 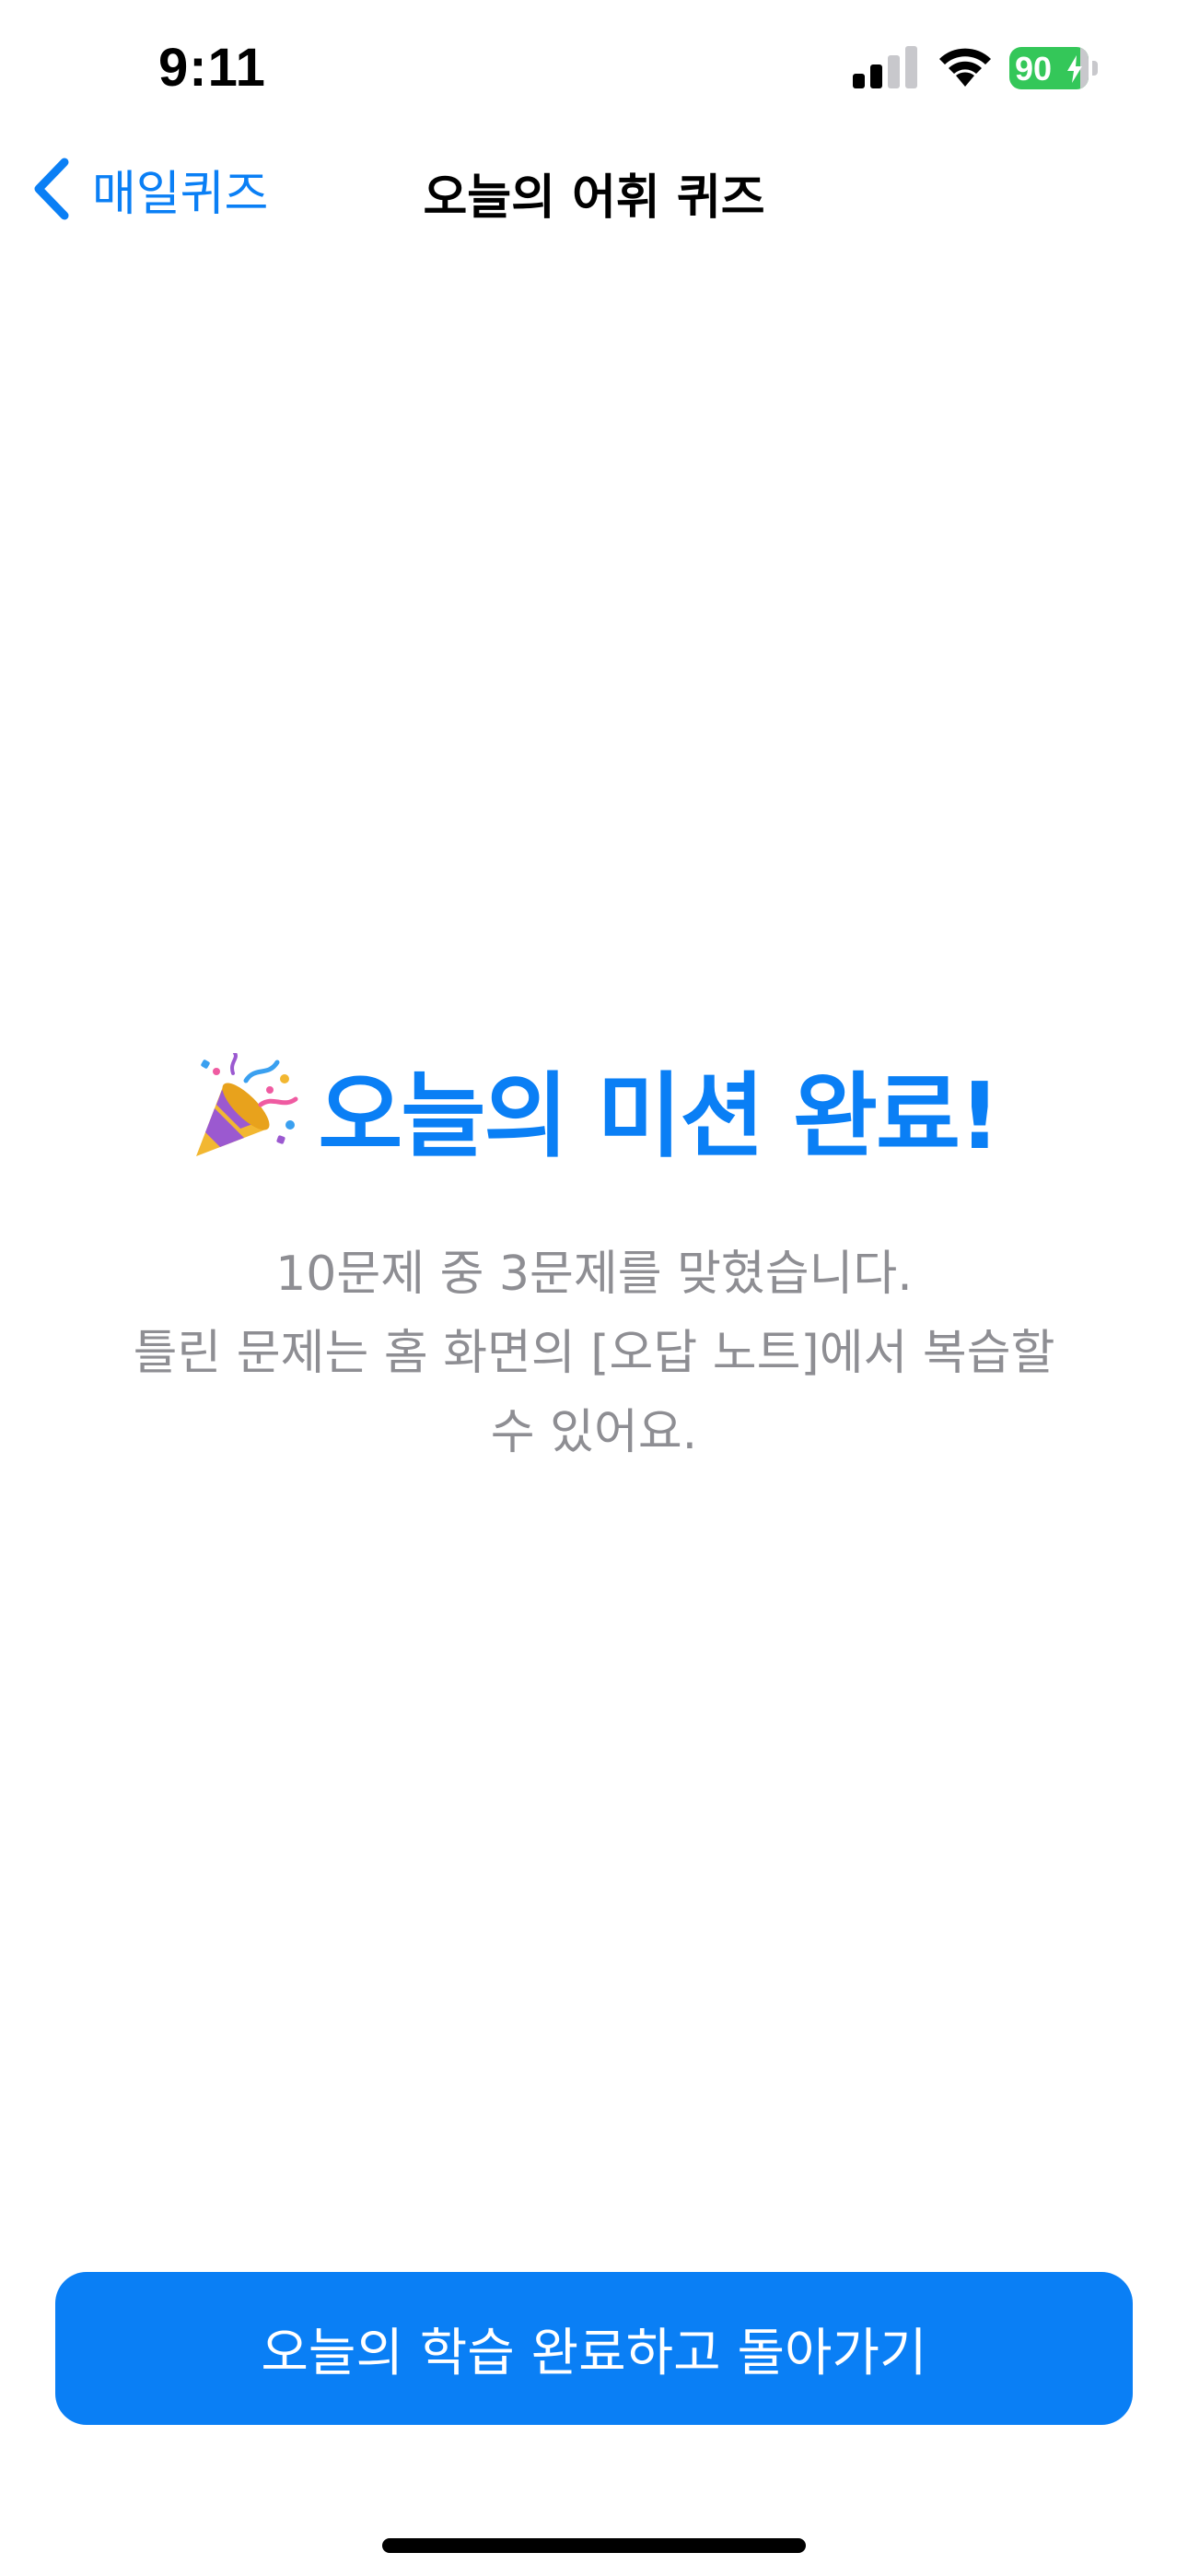 I want to click on party-popper-icon, so click(x=247, y=1104).